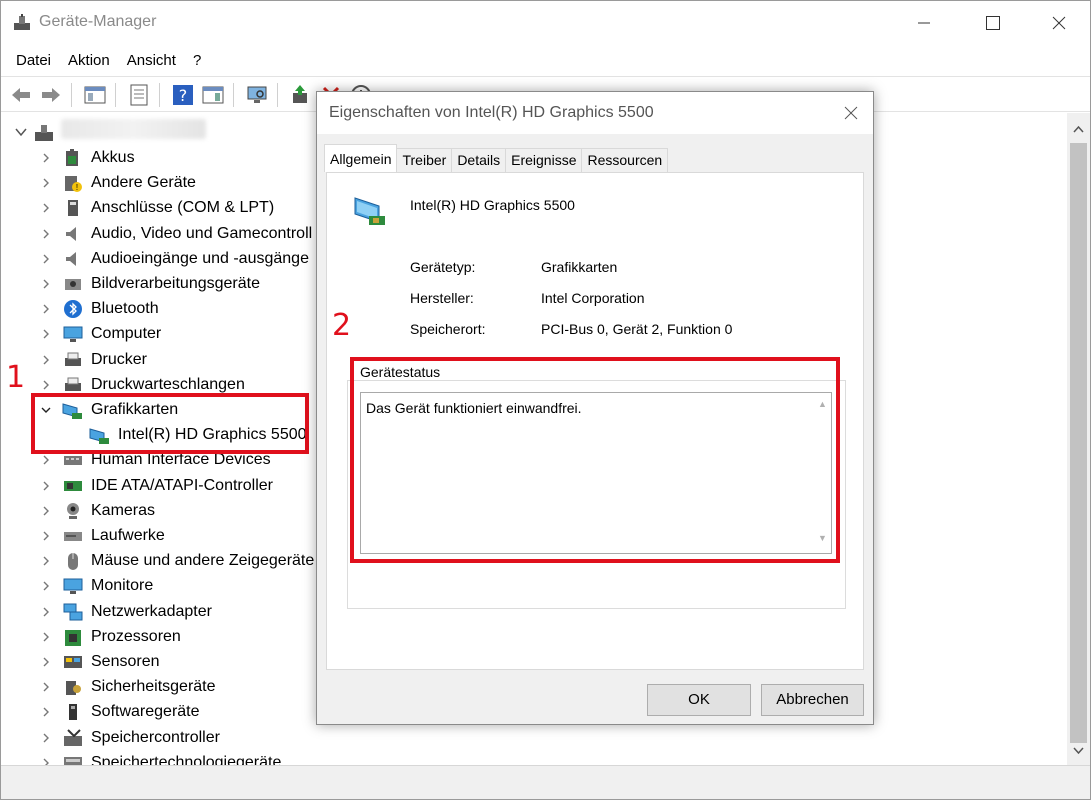 The width and height of the screenshot is (1091, 800). Describe the element at coordinates (448, 329) in the screenshot. I see `location-label: Speicherort:` at that location.